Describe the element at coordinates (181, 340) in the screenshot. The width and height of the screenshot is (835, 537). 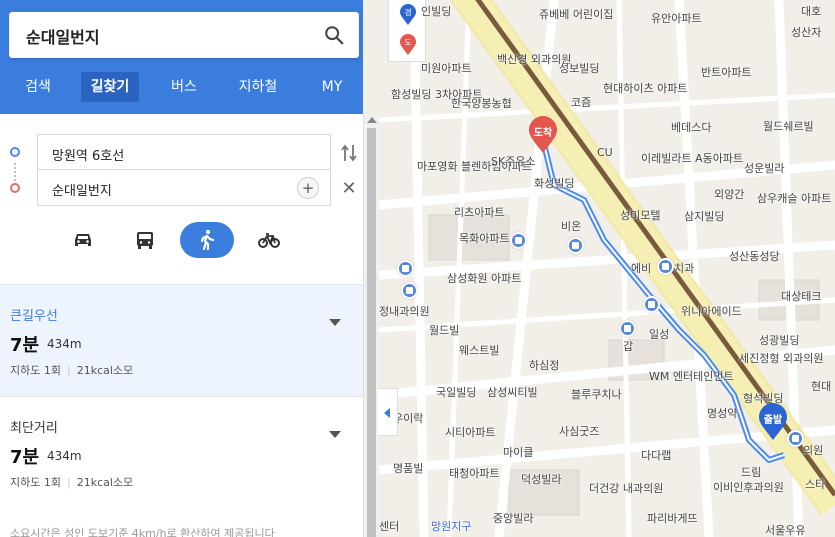
I see `route-result-item: 큰길우선 7분 434m 지하도 1회 | 21kcal소모` at that location.